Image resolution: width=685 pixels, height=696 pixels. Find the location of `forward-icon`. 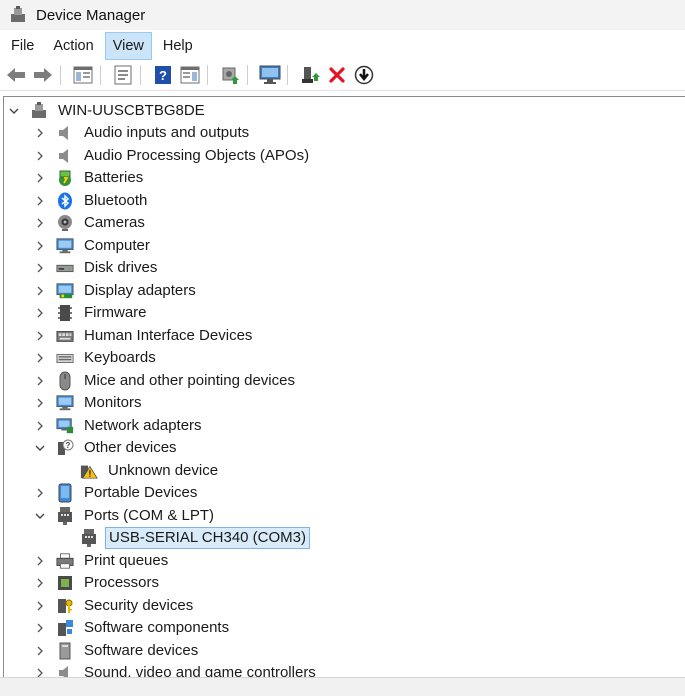

forward-icon is located at coordinates (43, 75).